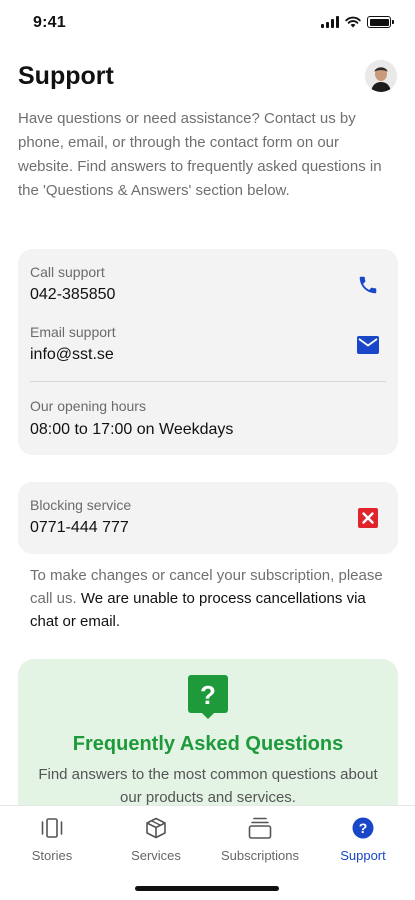 The width and height of the screenshot is (415, 900). Describe the element at coordinates (88, 406) in the screenshot. I see `opening-hours-label: Our opening hours` at that location.